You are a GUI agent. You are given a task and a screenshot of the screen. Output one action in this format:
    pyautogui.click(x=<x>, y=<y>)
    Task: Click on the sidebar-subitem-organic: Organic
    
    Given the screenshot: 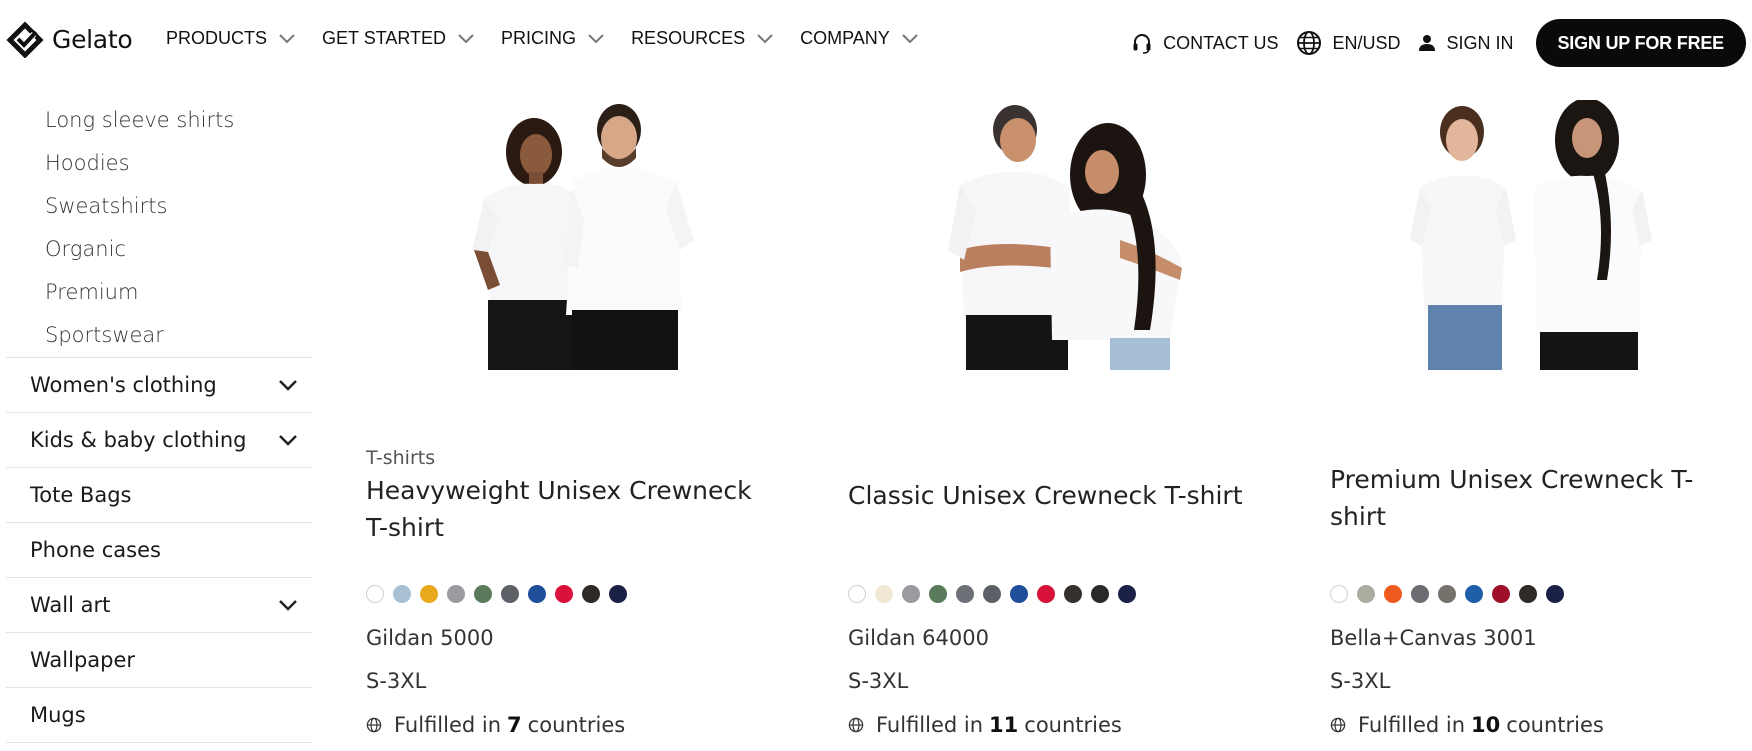 What is the action you would take?
    pyautogui.click(x=159, y=248)
    